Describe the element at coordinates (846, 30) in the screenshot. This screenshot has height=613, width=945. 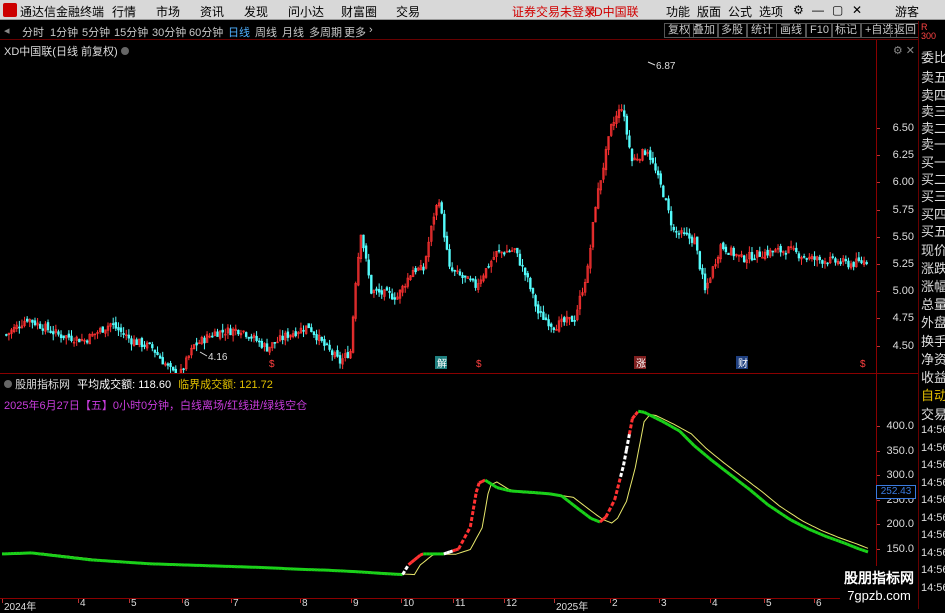
I see `mark-button: 标记` at that location.